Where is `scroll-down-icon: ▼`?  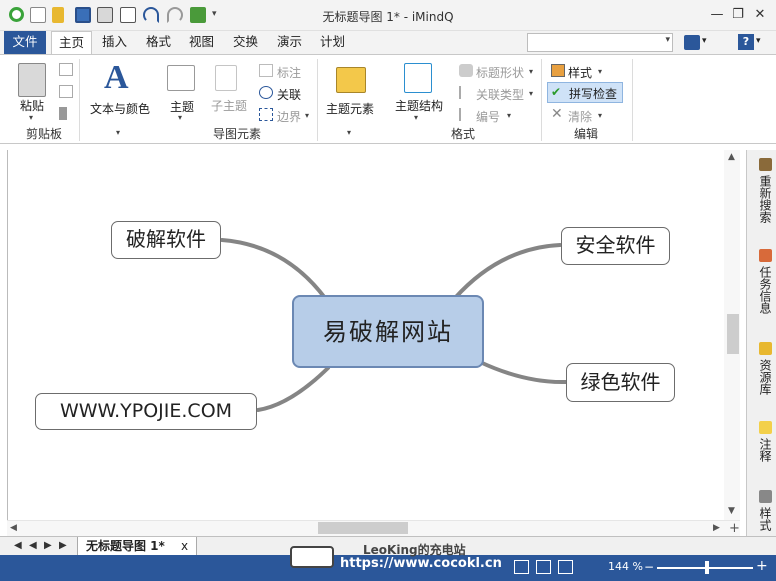
scroll-down-icon: ▼ is located at coordinates (731, 511).